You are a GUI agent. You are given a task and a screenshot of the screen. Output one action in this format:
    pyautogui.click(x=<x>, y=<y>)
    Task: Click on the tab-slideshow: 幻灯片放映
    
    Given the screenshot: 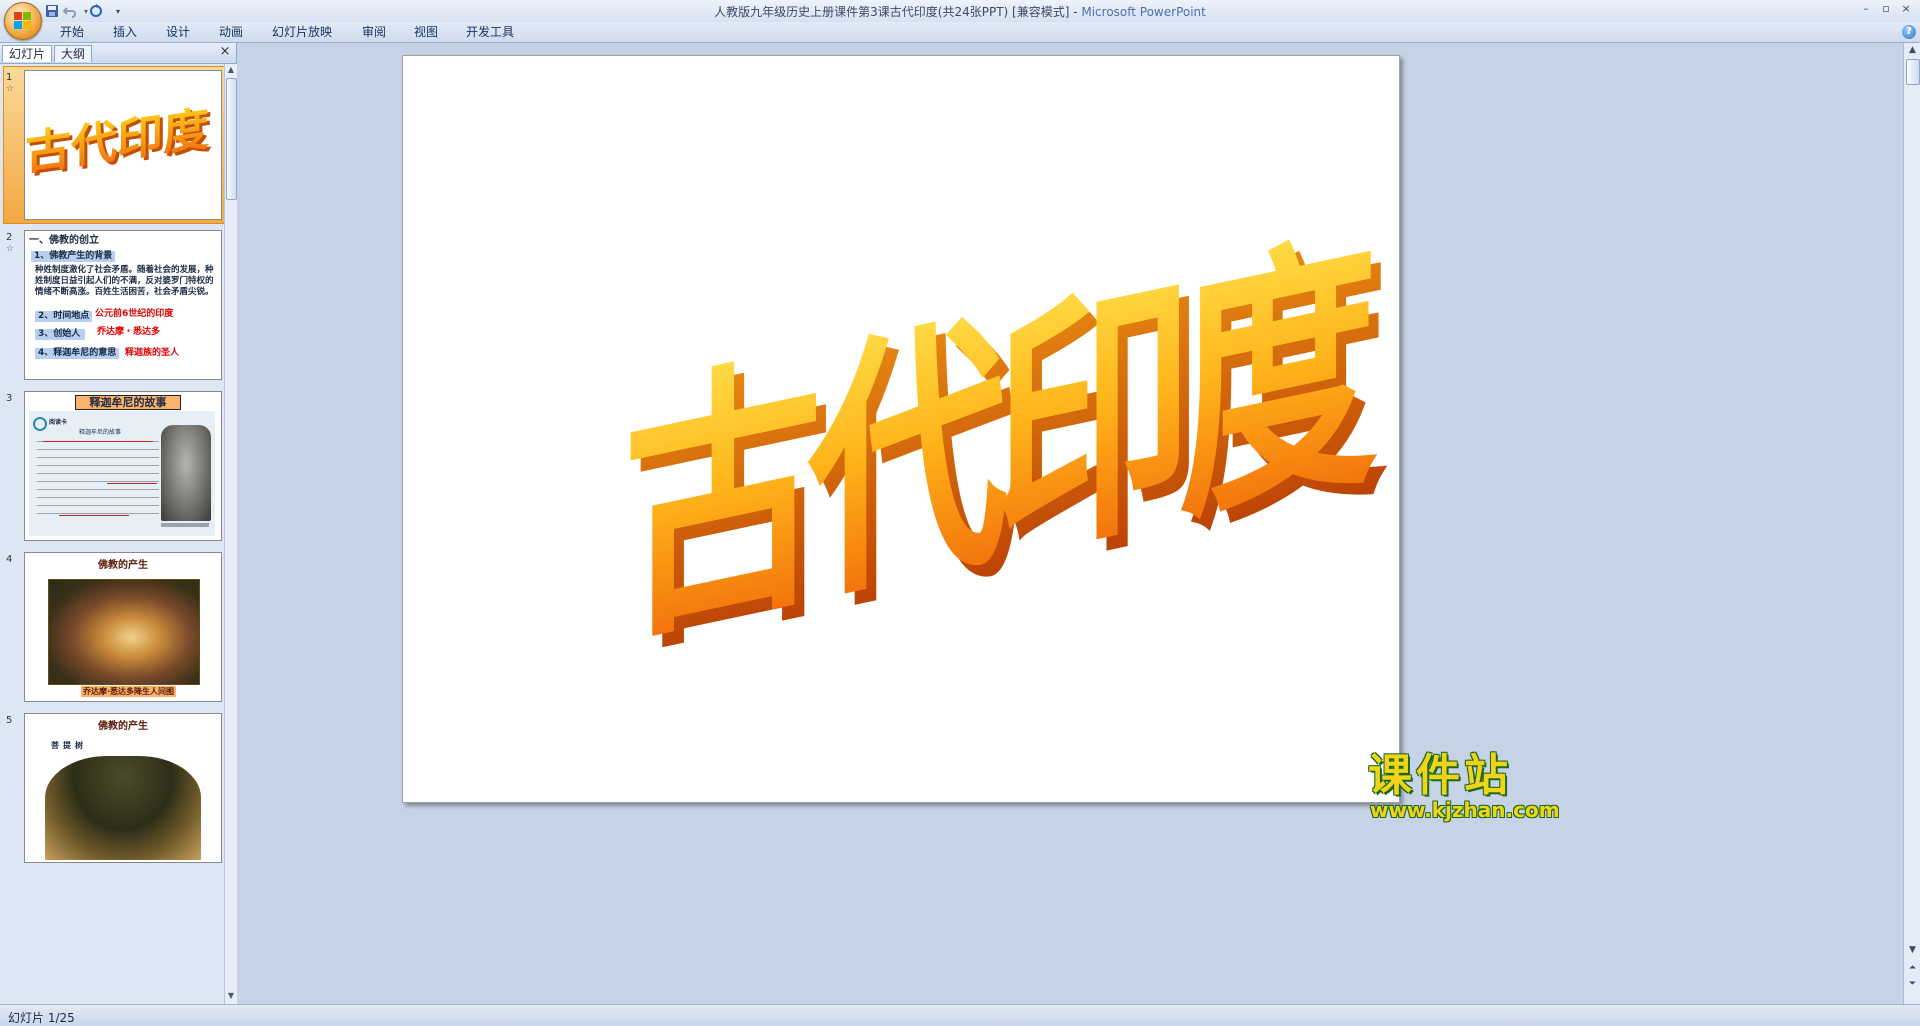 What is the action you would take?
    pyautogui.click(x=302, y=32)
    